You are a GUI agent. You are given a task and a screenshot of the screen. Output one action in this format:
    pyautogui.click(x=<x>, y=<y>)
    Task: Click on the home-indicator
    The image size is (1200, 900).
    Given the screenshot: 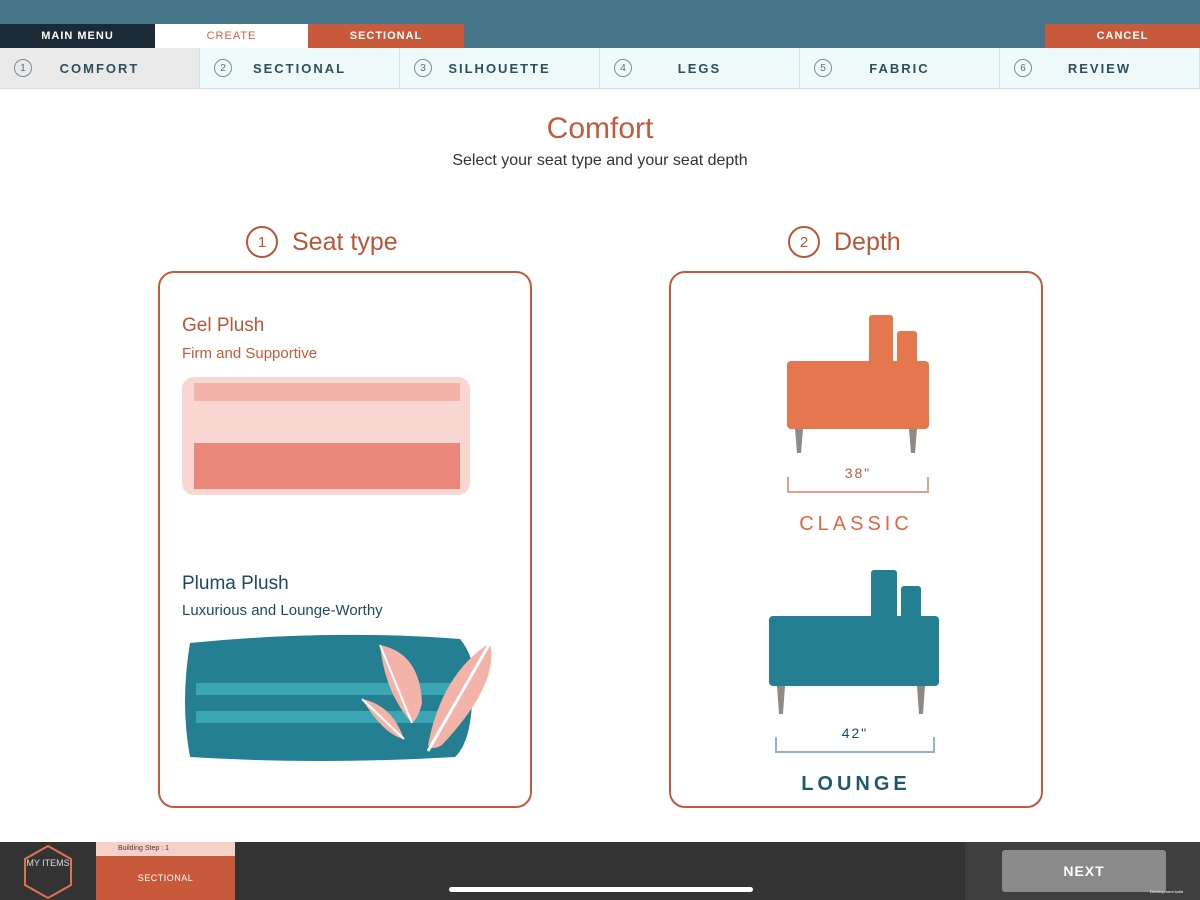 What is the action you would take?
    pyautogui.click(x=601, y=889)
    